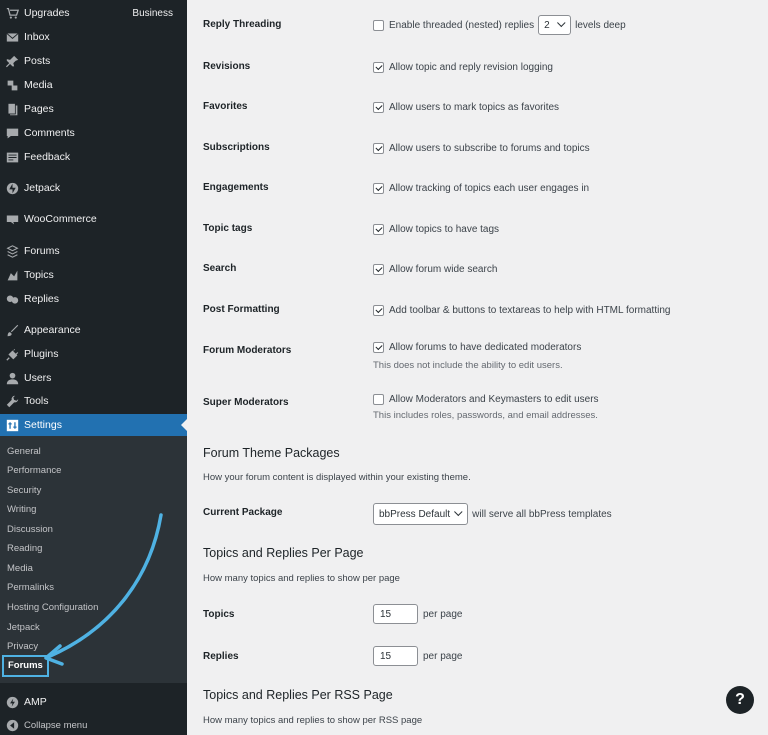  I want to click on current-package-select: bbPress Default, so click(421, 514).